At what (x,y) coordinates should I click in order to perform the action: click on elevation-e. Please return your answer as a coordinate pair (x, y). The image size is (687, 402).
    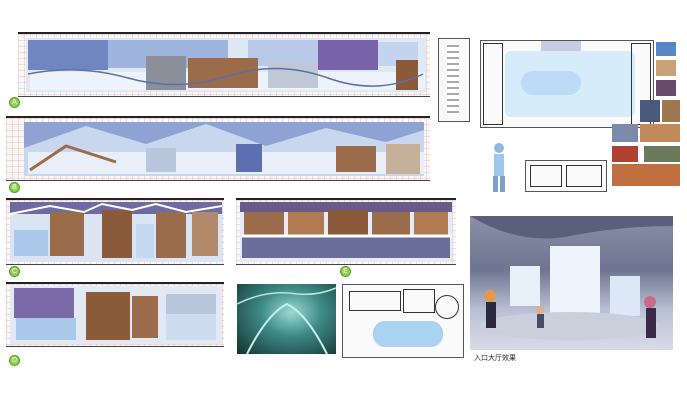
    Looking at the image, I should click on (346, 231).